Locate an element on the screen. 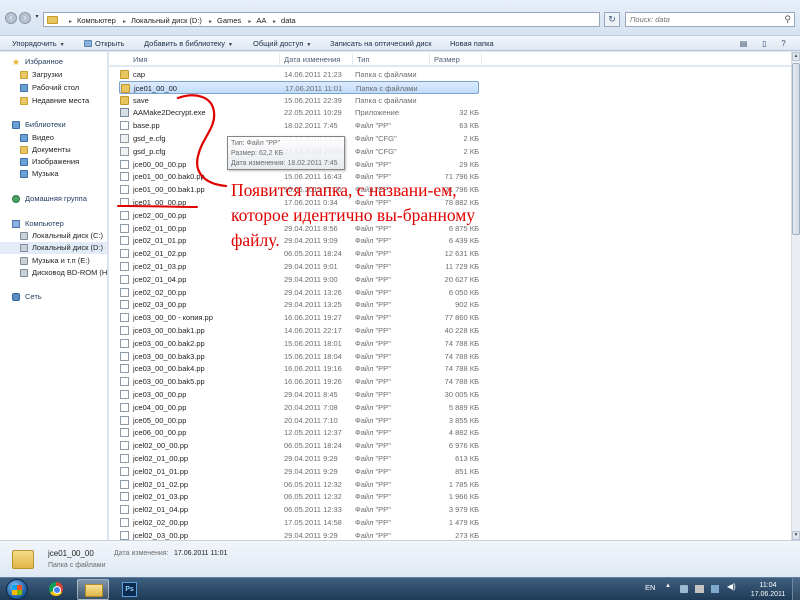  column-size-header: Размер is located at coordinates (447, 59).